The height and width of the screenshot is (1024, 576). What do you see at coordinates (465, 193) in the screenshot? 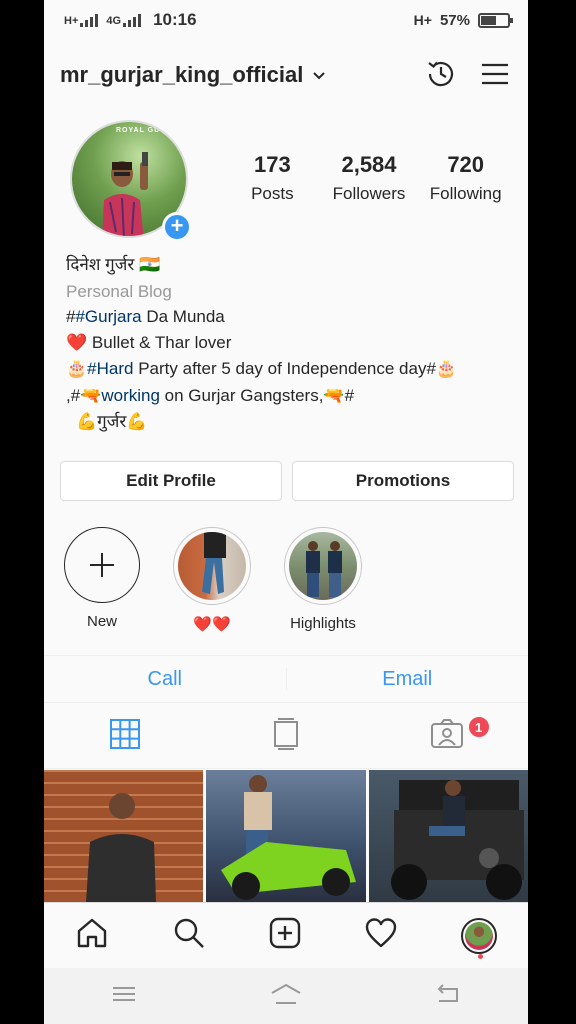
I see `following-label: Following` at bounding box center [465, 193].